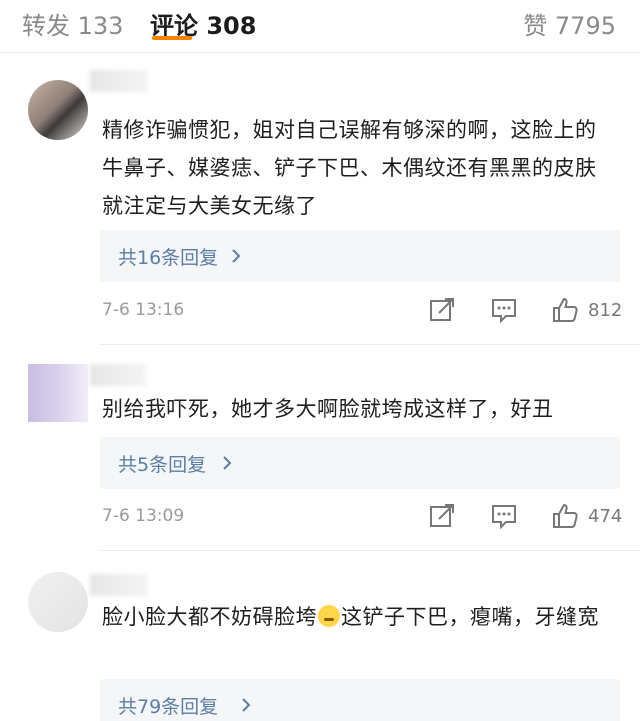 This screenshot has height=721, width=640. Describe the element at coordinates (209, 617) in the screenshot. I see `comment-text-part: 脸小脸大都不妨碍脸垮` at that location.